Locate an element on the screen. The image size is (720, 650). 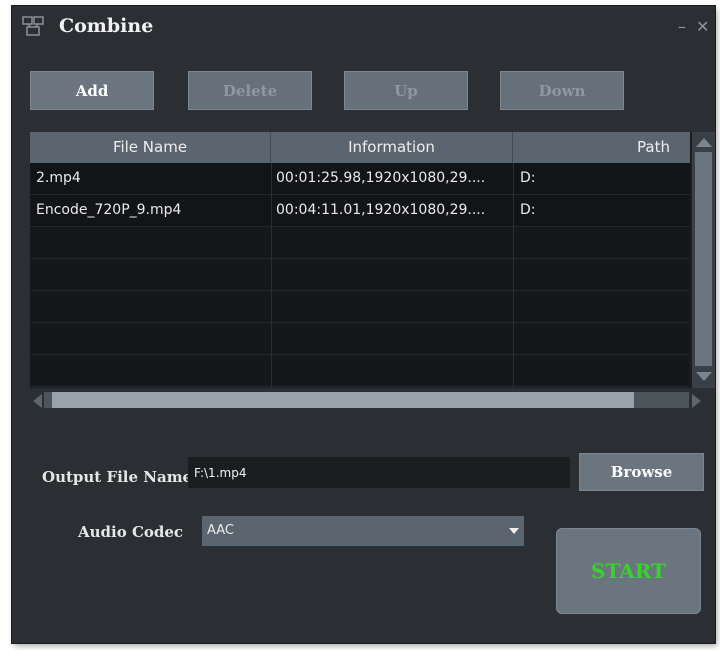
audio-codec-select: AAC is located at coordinates (363, 531).